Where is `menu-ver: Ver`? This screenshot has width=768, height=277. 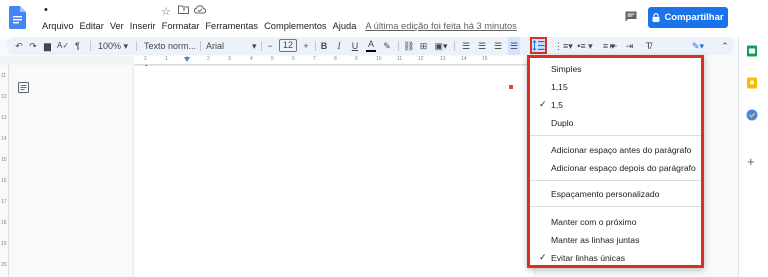 menu-ver: Ver is located at coordinates (117, 26).